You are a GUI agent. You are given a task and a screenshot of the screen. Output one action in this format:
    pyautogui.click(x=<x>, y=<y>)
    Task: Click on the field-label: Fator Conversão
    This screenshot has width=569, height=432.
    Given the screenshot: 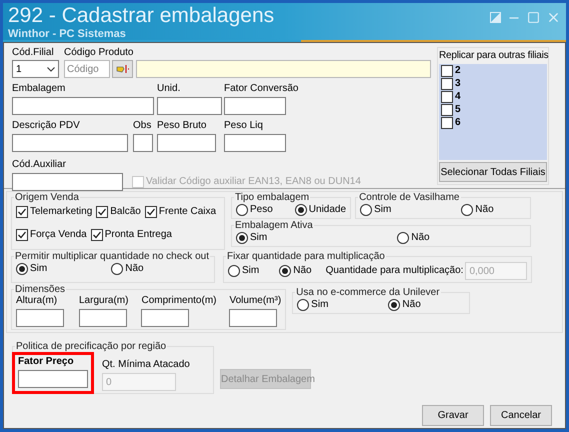 What is the action you would take?
    pyautogui.click(x=261, y=89)
    